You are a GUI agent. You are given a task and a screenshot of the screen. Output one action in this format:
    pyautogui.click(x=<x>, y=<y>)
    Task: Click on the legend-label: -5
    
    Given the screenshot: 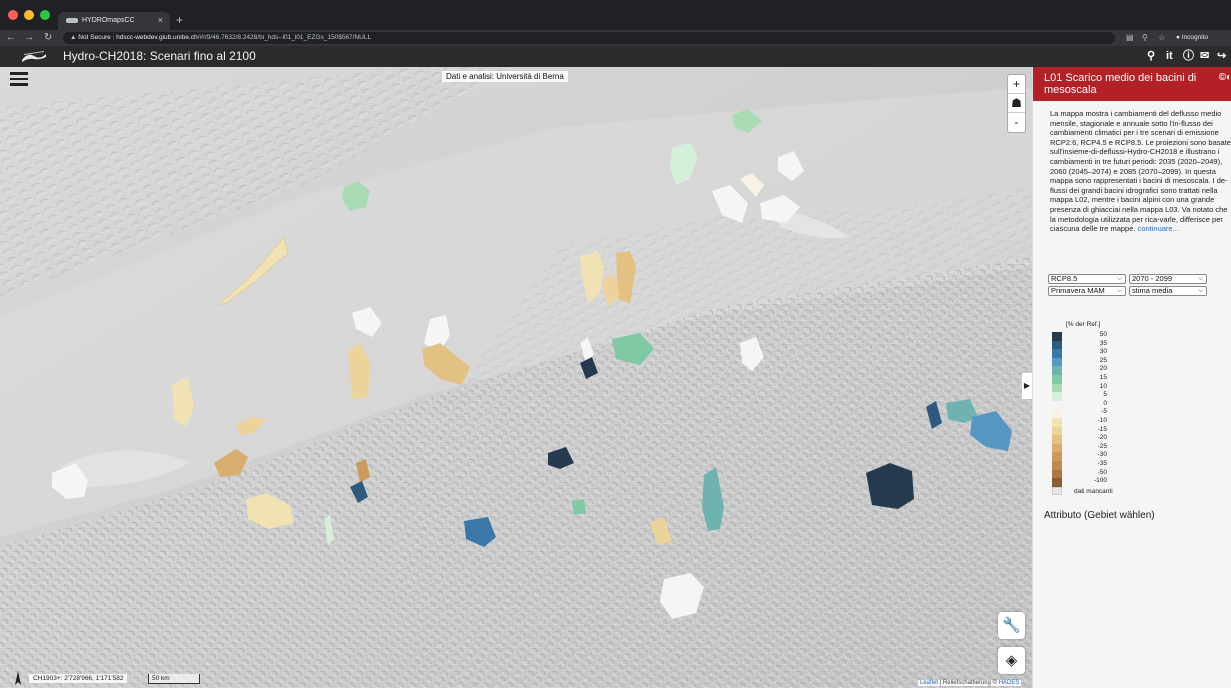 What is the action you would take?
    pyautogui.click(x=1104, y=412)
    